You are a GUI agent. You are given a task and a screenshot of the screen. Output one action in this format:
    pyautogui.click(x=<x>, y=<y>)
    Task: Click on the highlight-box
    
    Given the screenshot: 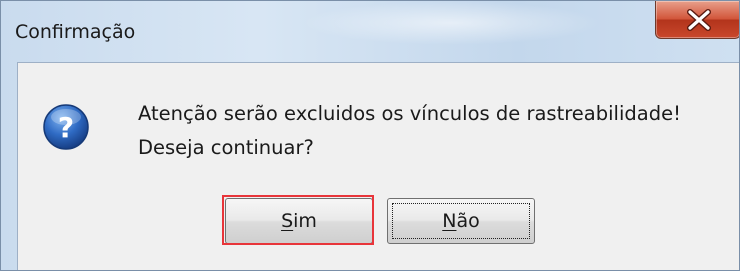 What is the action you would take?
    pyautogui.click(x=298, y=220)
    